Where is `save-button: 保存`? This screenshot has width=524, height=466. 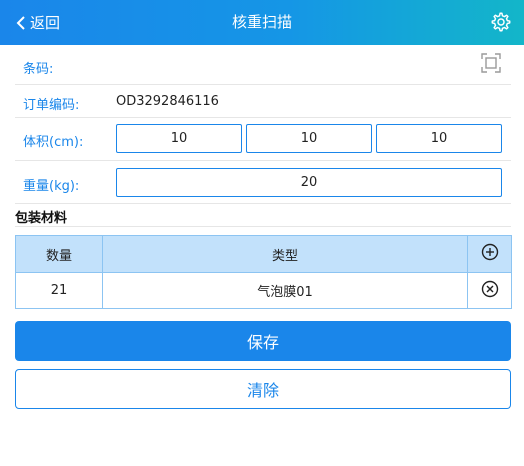
save-button: 保存 is located at coordinates (263, 341).